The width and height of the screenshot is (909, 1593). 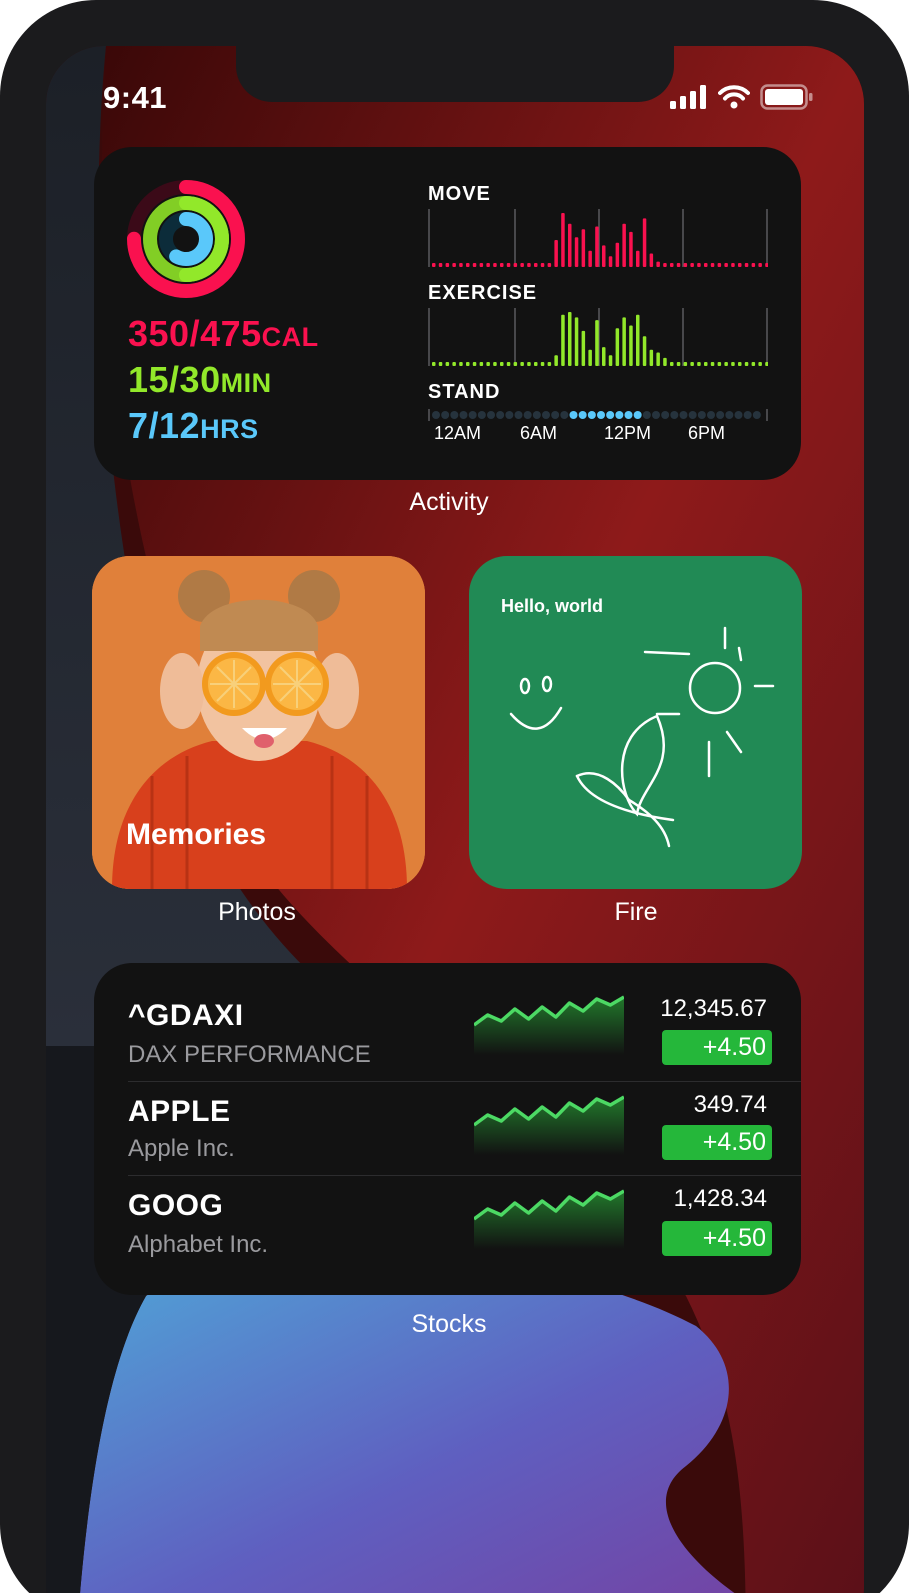 What do you see at coordinates (688, 97) in the screenshot?
I see `cellular-signal-icon` at bounding box center [688, 97].